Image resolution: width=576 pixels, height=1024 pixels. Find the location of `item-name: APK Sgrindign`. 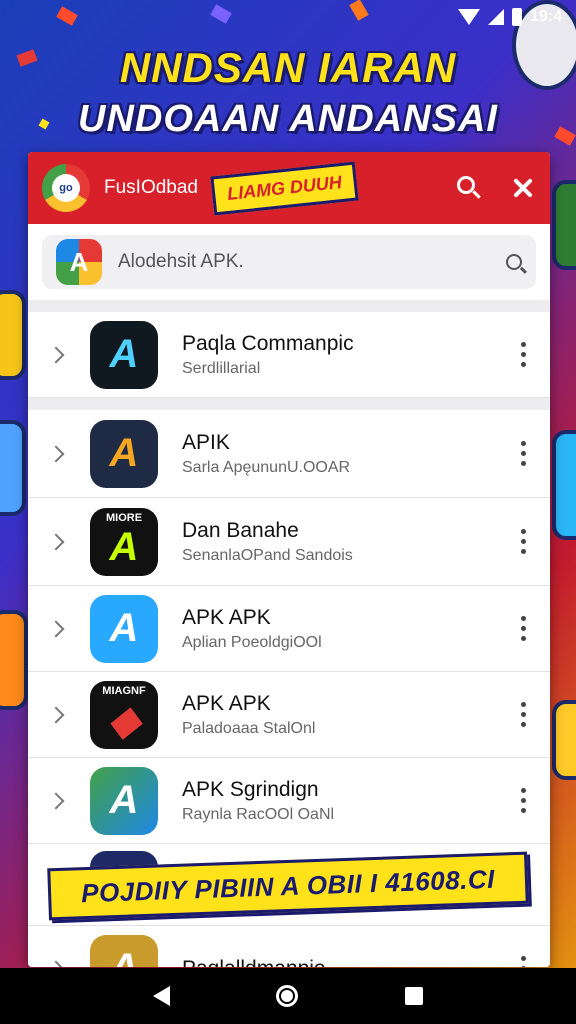

item-name: APK Sgrindign is located at coordinates (250, 789).